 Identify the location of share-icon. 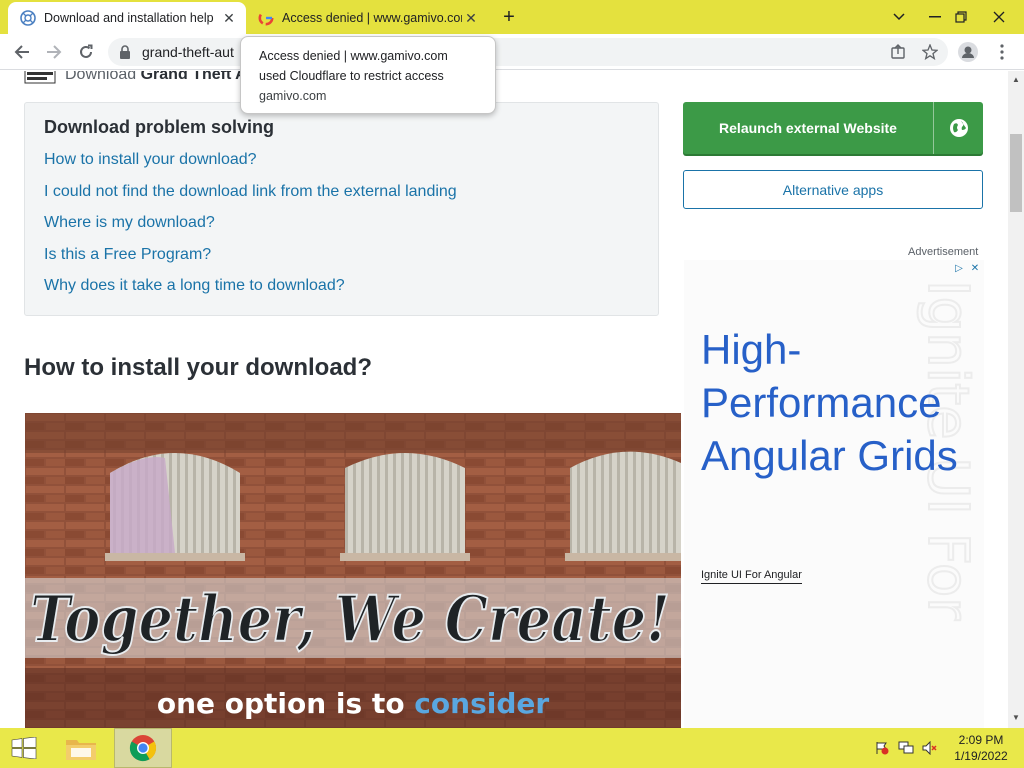
(898, 52).